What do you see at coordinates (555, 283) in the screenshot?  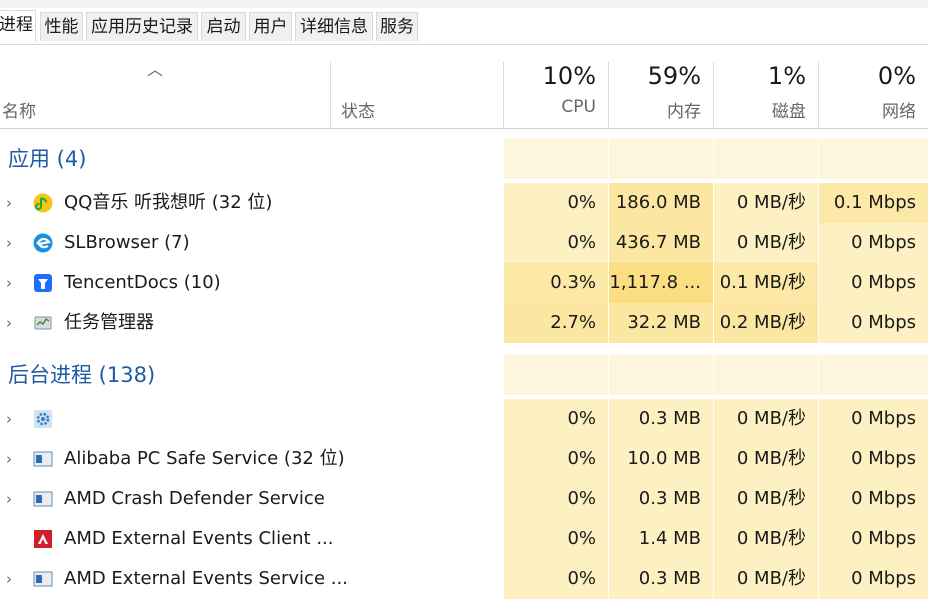 I see `cpu-value: 0.3%` at bounding box center [555, 283].